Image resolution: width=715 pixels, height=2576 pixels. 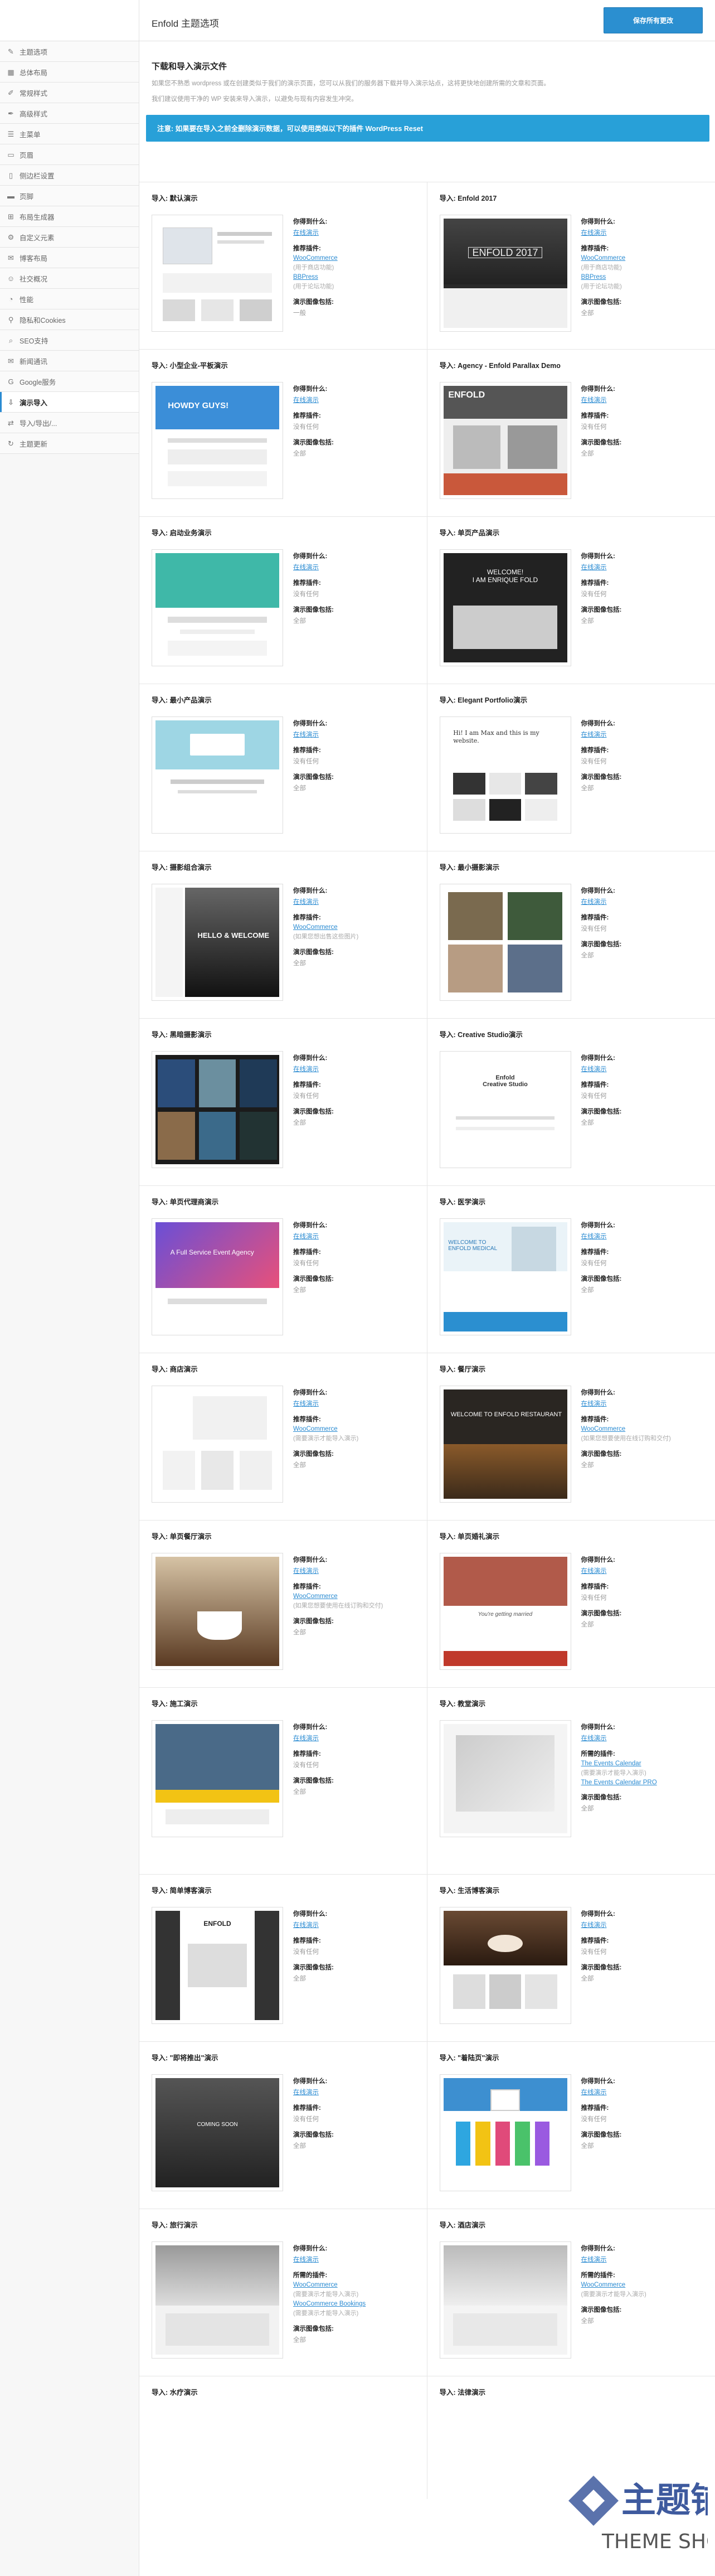 I want to click on sidebar-item: G Google服务, so click(x=69, y=381).